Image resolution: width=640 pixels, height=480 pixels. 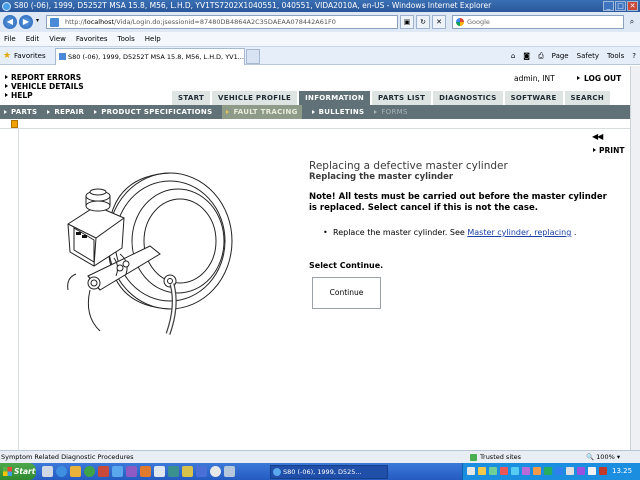 What do you see at coordinates (277, 472) in the screenshot?
I see `ie-task-icon` at bounding box center [277, 472].